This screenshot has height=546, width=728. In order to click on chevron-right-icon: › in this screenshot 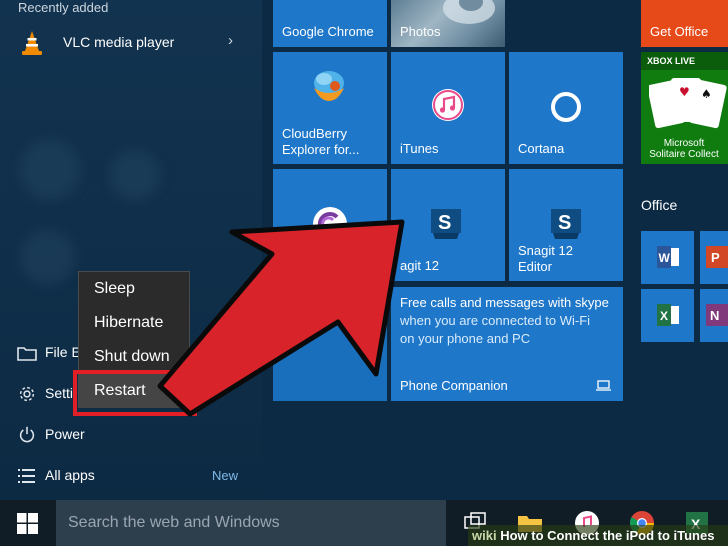, I will do `click(230, 40)`.